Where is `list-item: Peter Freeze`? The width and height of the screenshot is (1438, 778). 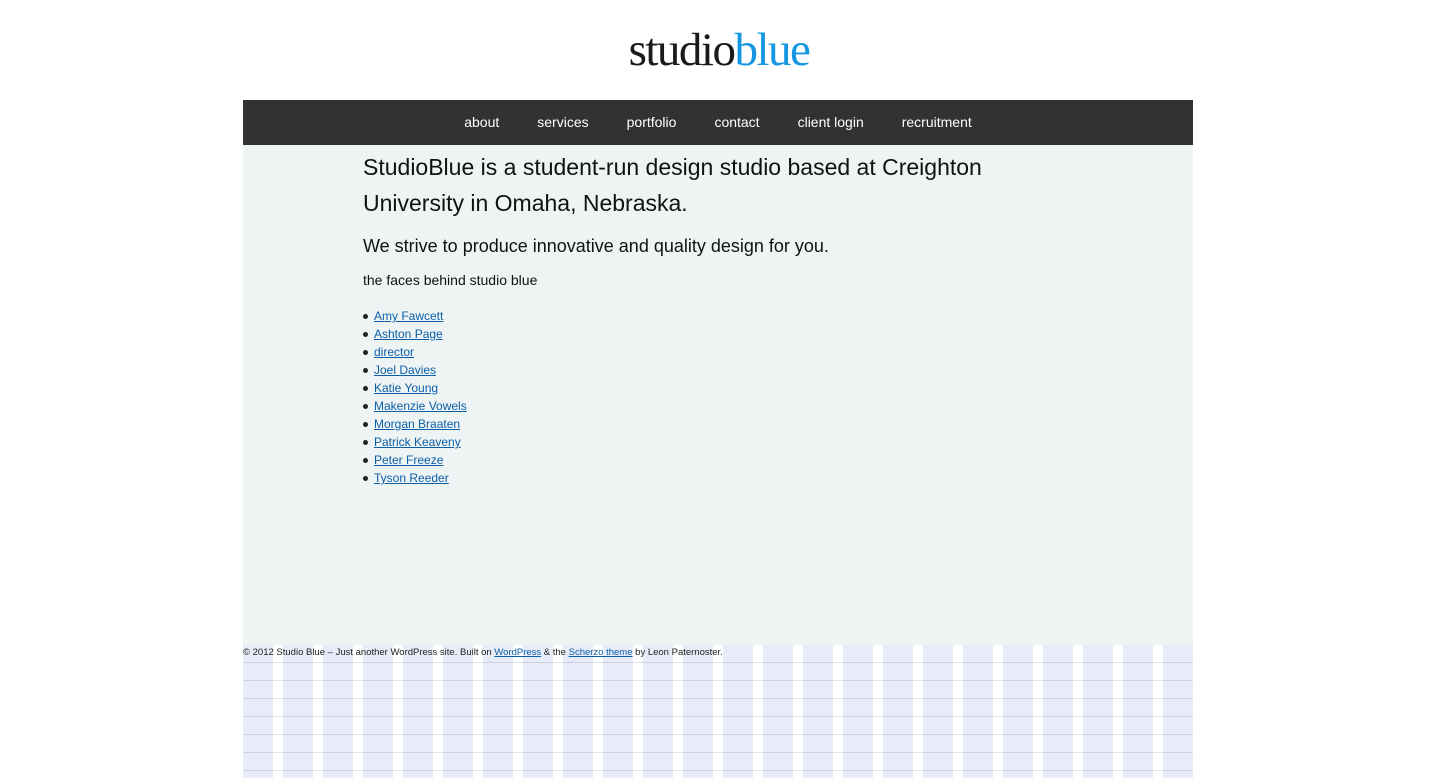
list-item: Peter Freeze is located at coordinates (713, 460).